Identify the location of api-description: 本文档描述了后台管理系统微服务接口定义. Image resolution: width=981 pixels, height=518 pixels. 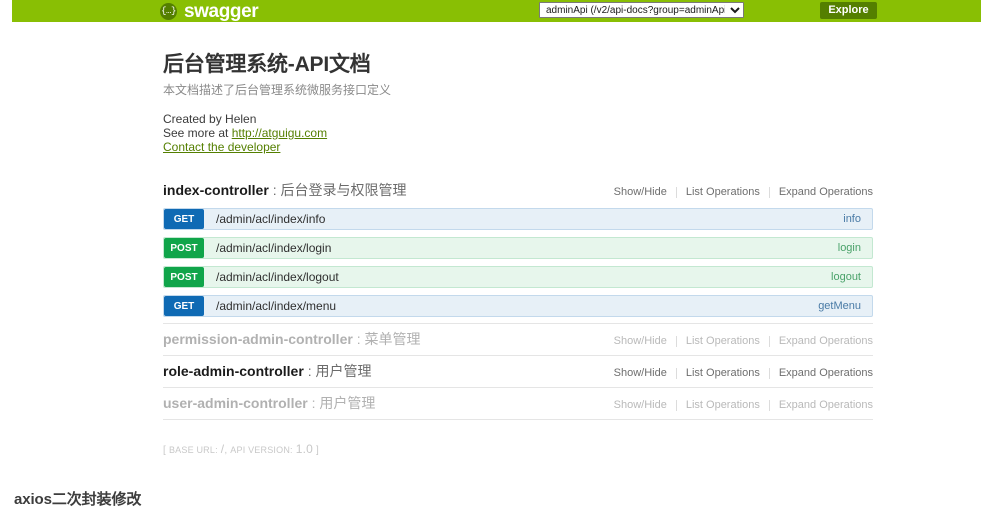
(277, 90).